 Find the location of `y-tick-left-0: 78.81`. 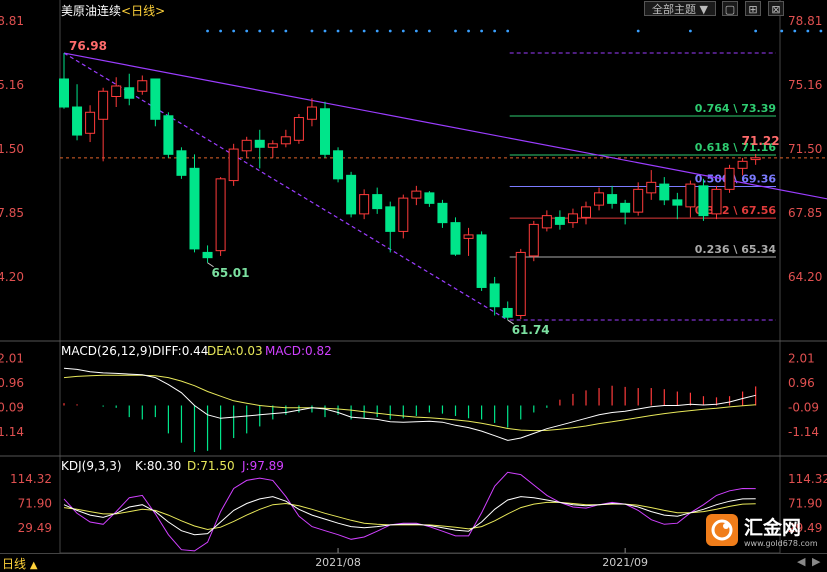

y-tick-left-0: 78.81 is located at coordinates (12, 21).